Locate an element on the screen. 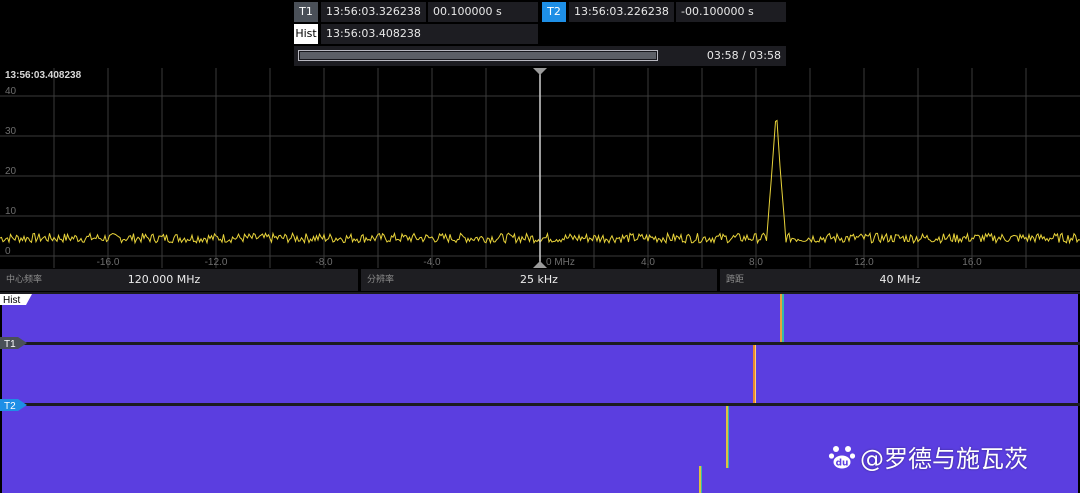 This screenshot has height=493, width=1080. paw-logo-icon: du is located at coordinates (842, 457).